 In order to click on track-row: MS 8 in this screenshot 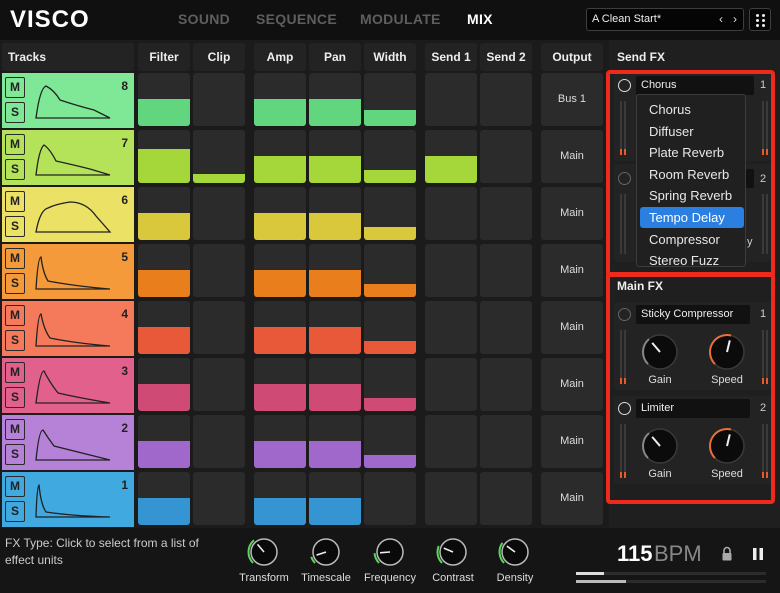, I will do `click(68, 100)`.